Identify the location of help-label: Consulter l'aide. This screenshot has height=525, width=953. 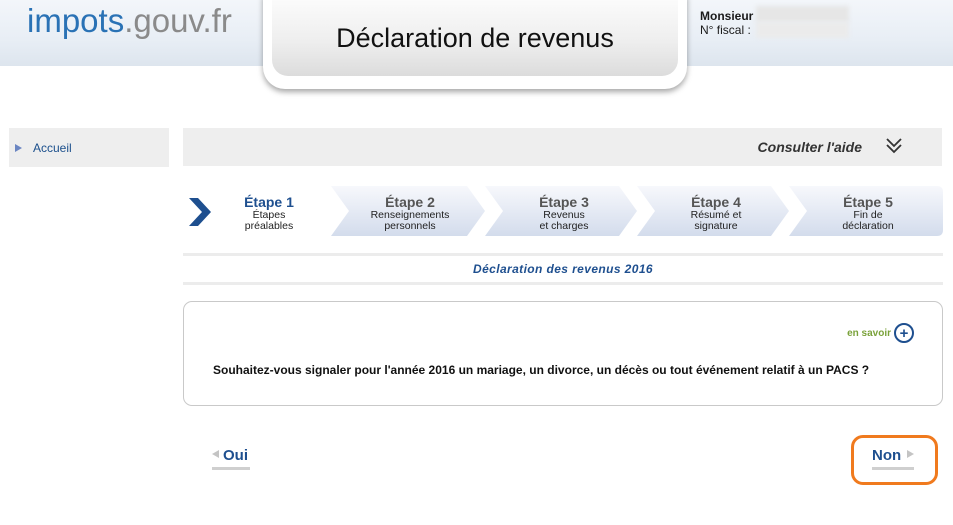
(810, 147).